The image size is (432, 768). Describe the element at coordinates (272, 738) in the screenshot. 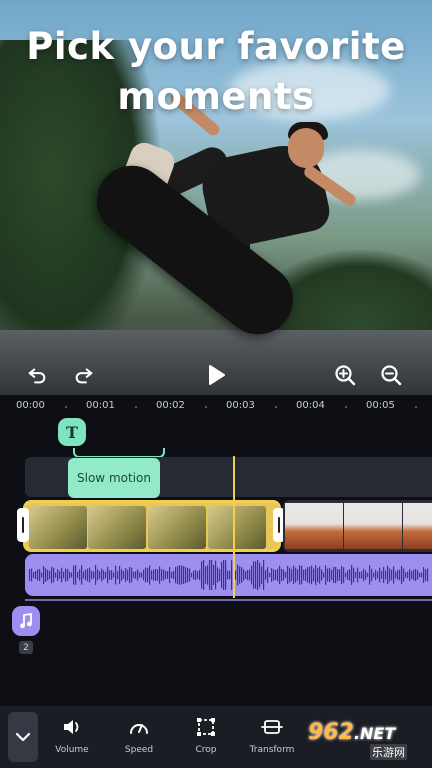

I see `tool-transform: Transform` at that location.